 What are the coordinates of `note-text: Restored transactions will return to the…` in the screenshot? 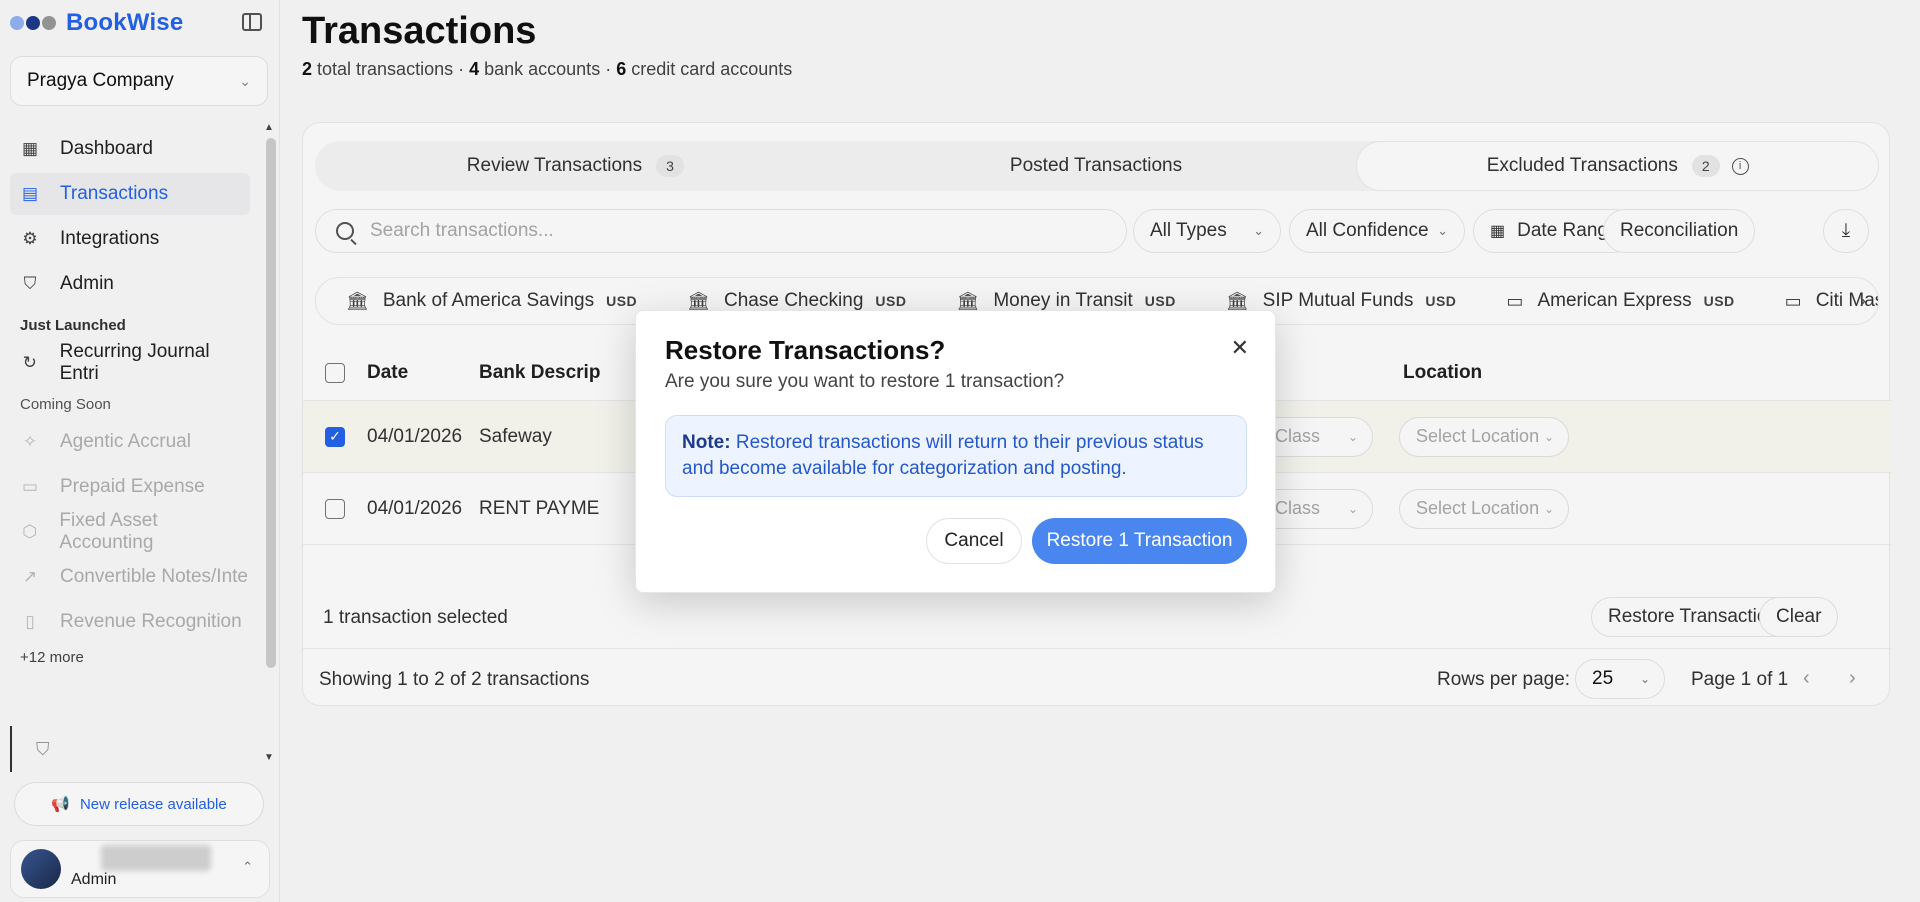 It's located at (943, 455).